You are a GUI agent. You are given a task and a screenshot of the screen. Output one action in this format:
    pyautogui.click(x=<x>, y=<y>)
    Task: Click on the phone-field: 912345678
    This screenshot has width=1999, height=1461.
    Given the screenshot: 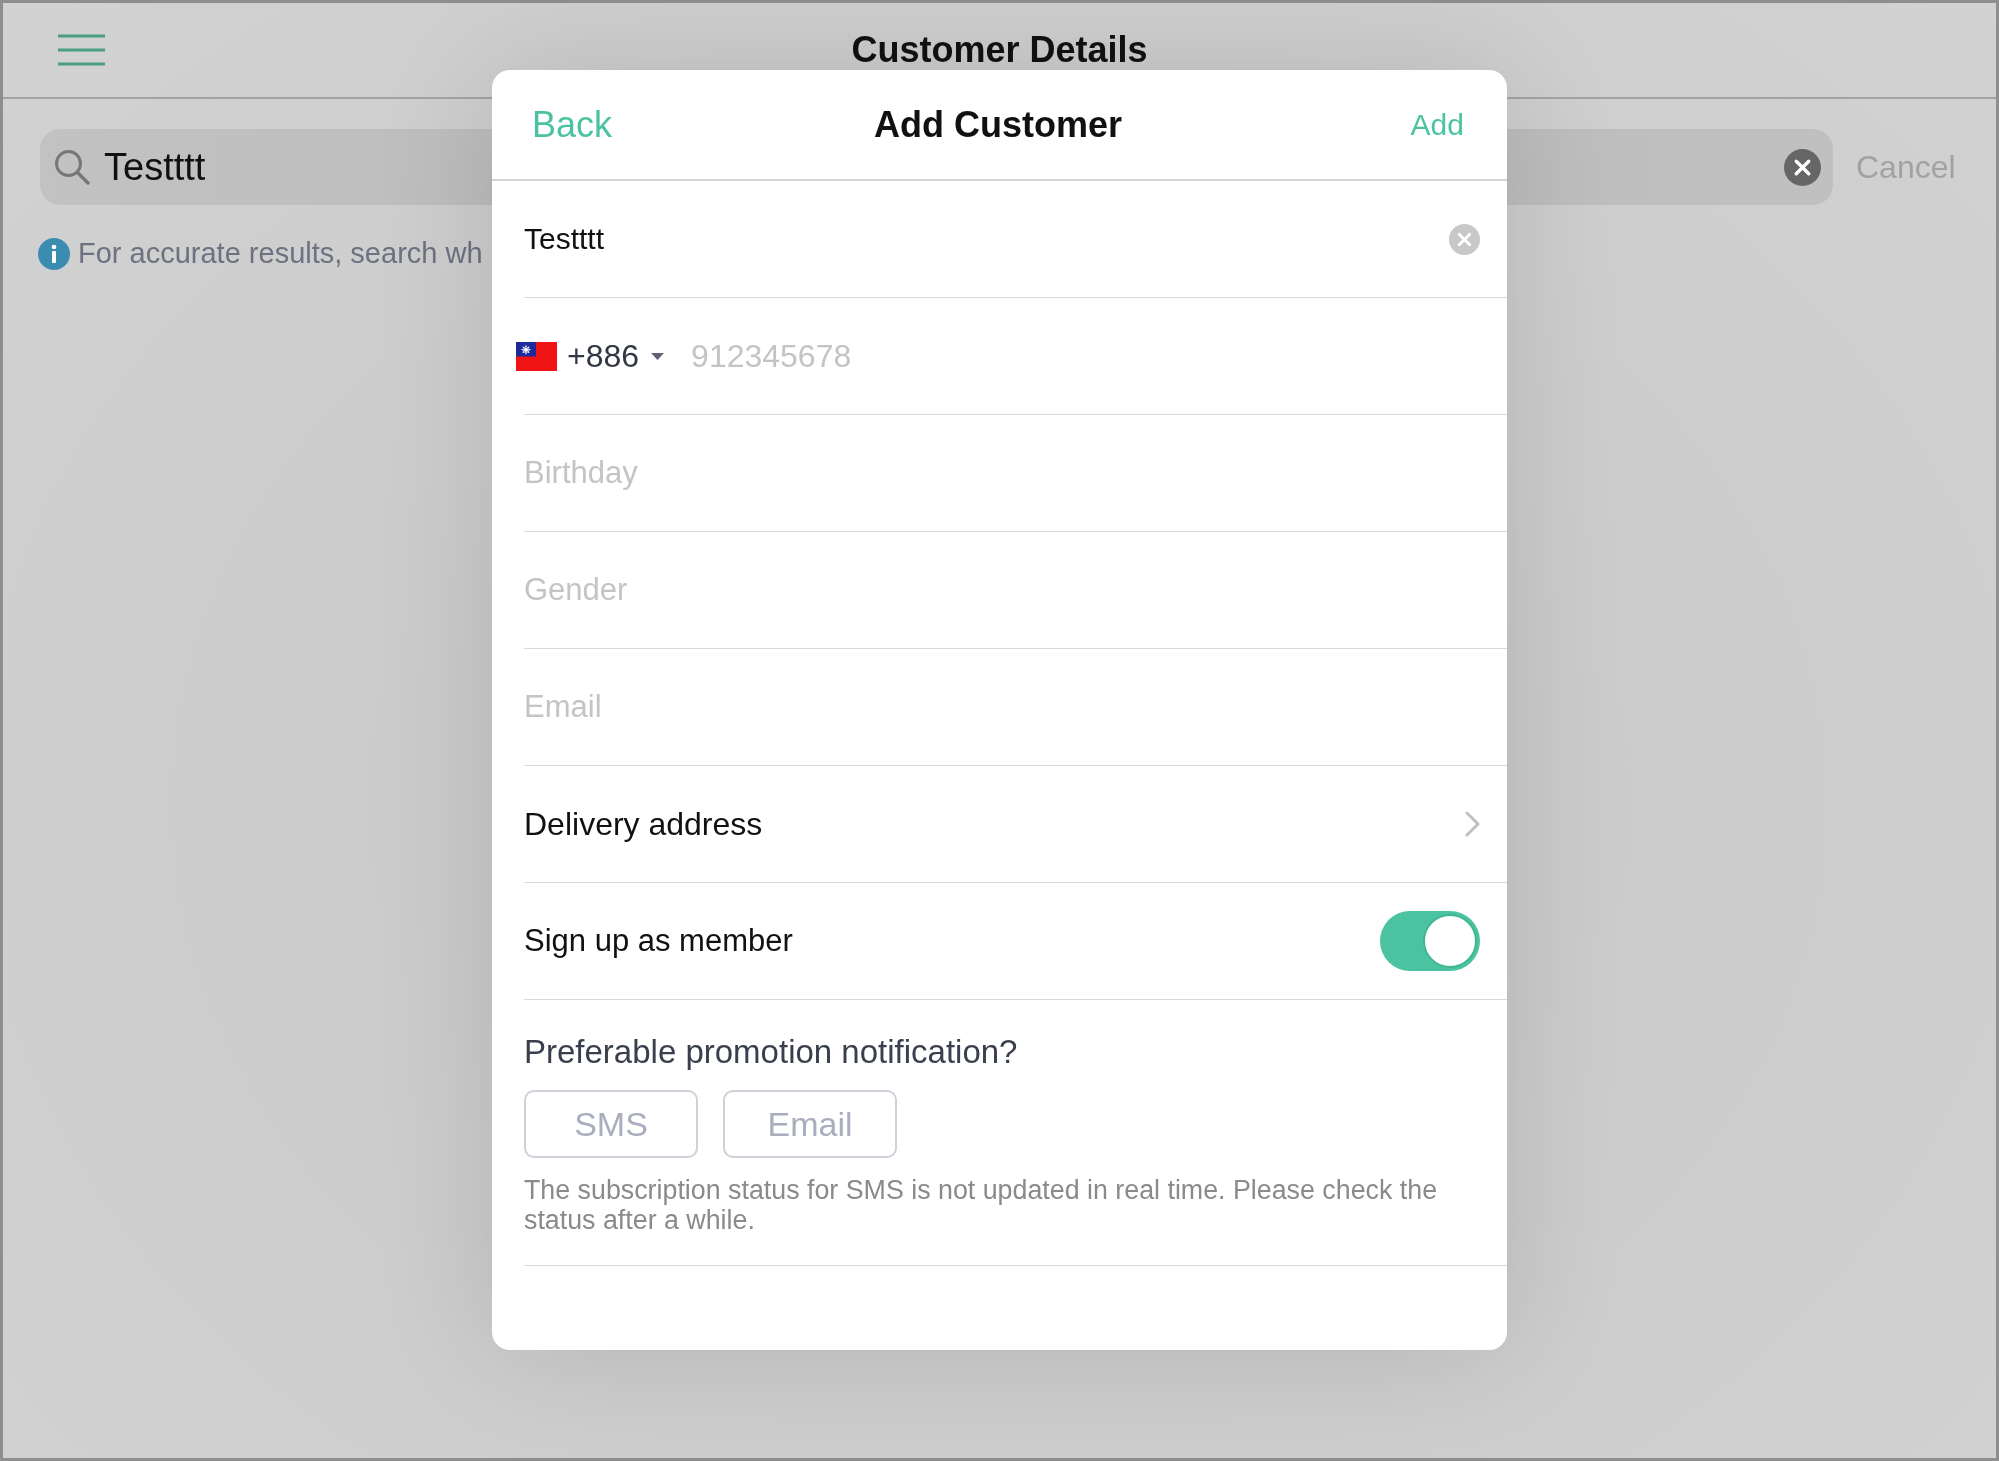 What is the action you would take?
    pyautogui.click(x=1085, y=356)
    